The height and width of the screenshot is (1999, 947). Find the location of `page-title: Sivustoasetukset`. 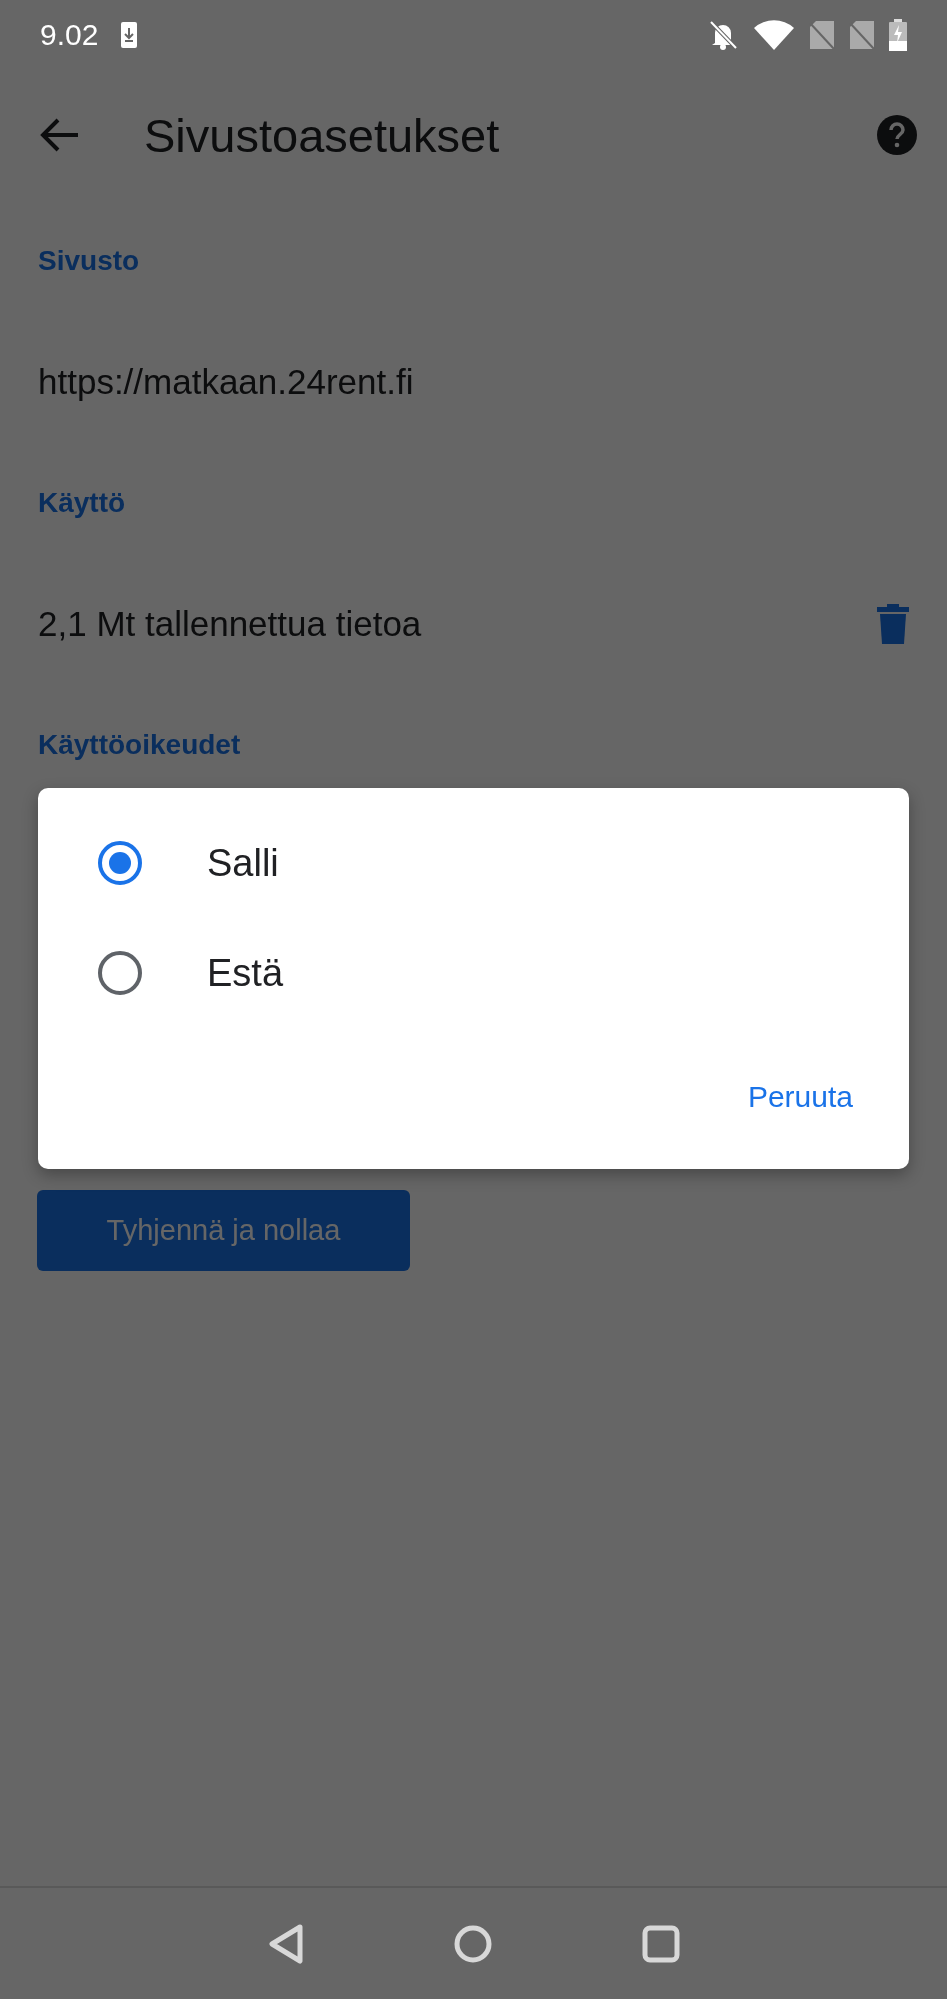

page-title: Sivustoasetukset is located at coordinates (322, 135).